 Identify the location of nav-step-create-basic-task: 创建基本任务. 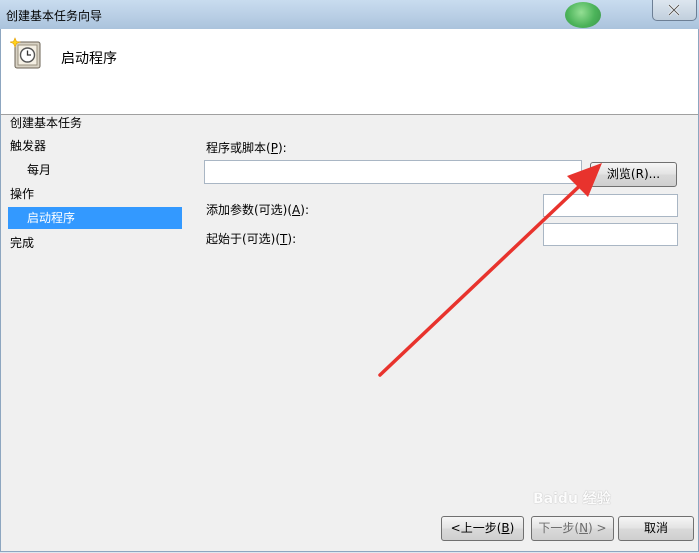
(46, 123).